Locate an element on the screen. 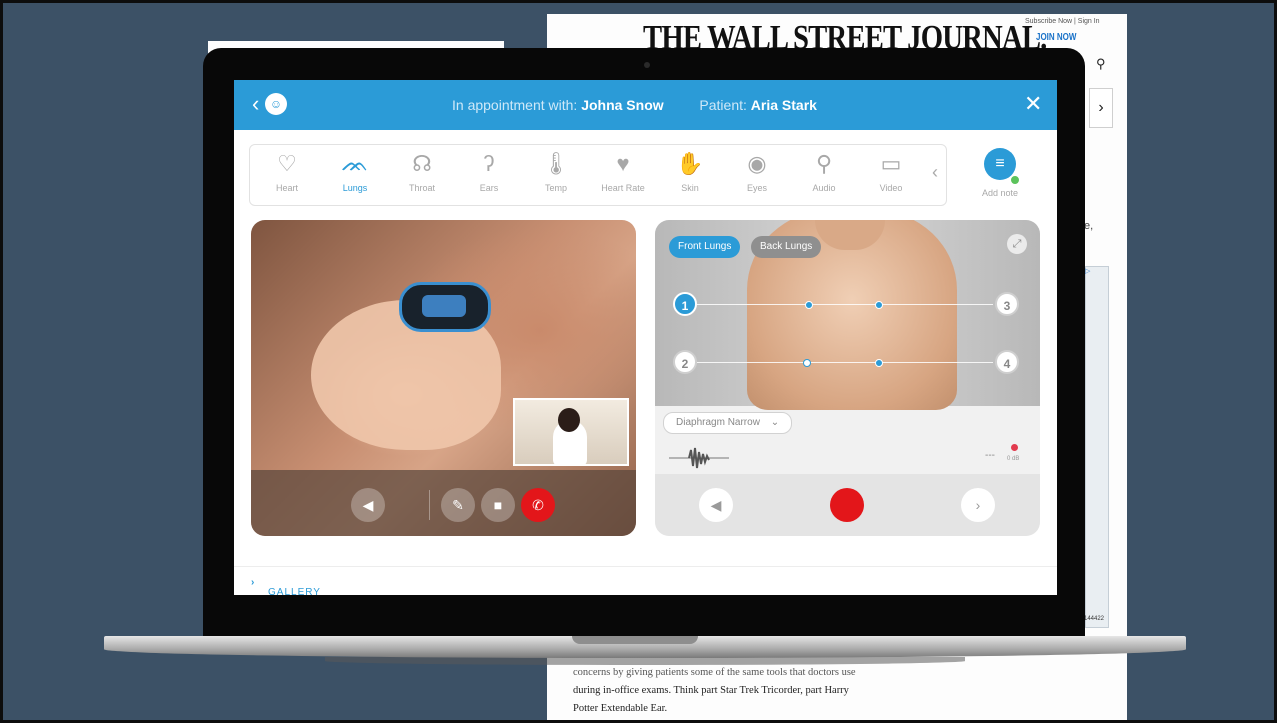 This screenshot has width=1277, height=723. end-call-button: ✆ is located at coordinates (538, 505).